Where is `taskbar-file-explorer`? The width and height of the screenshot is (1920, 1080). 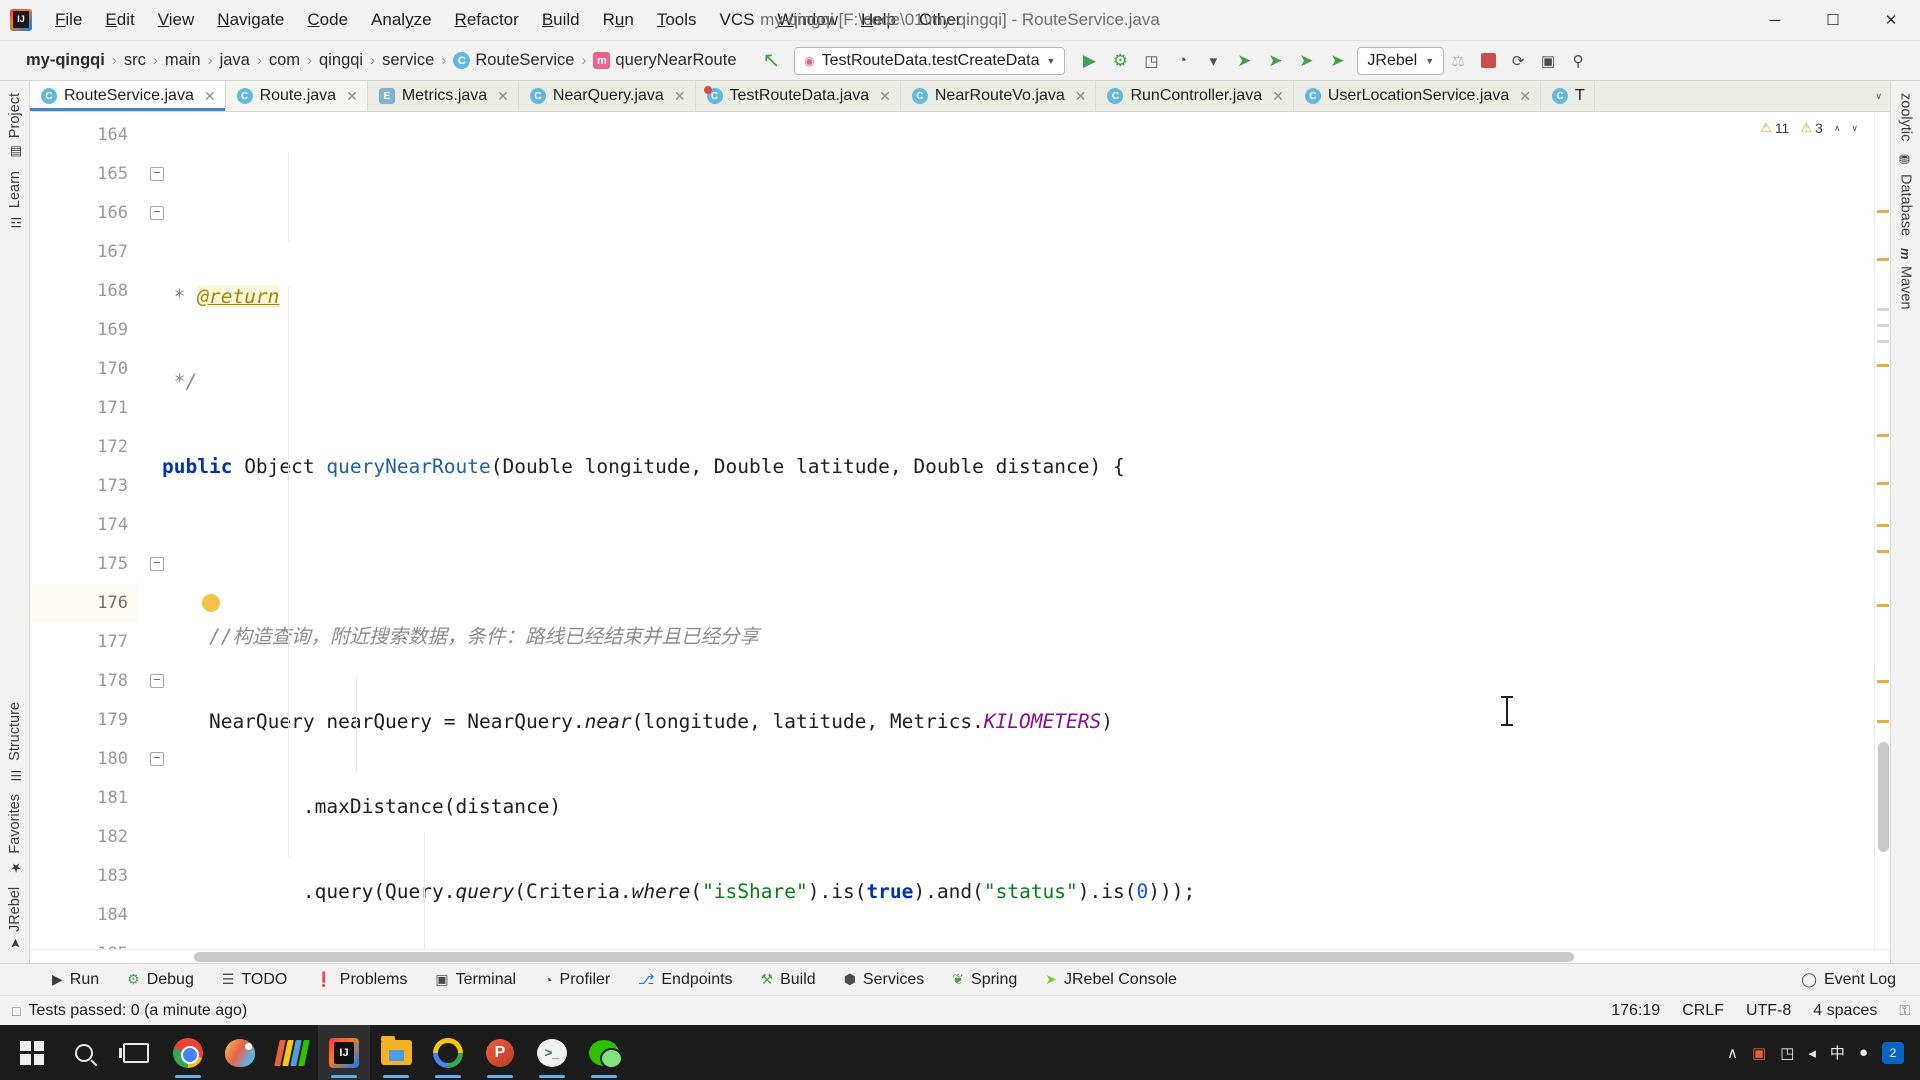 taskbar-file-explorer is located at coordinates (396, 1052).